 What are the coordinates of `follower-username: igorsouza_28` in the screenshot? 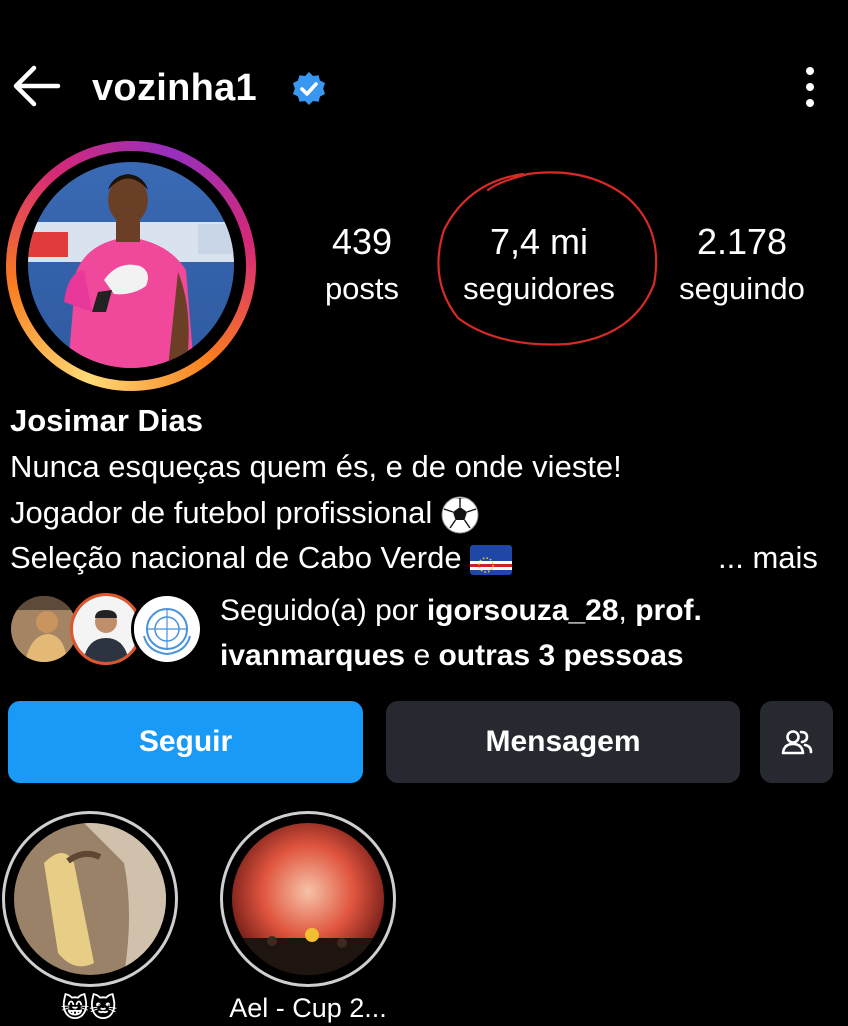 It's located at (523, 610).